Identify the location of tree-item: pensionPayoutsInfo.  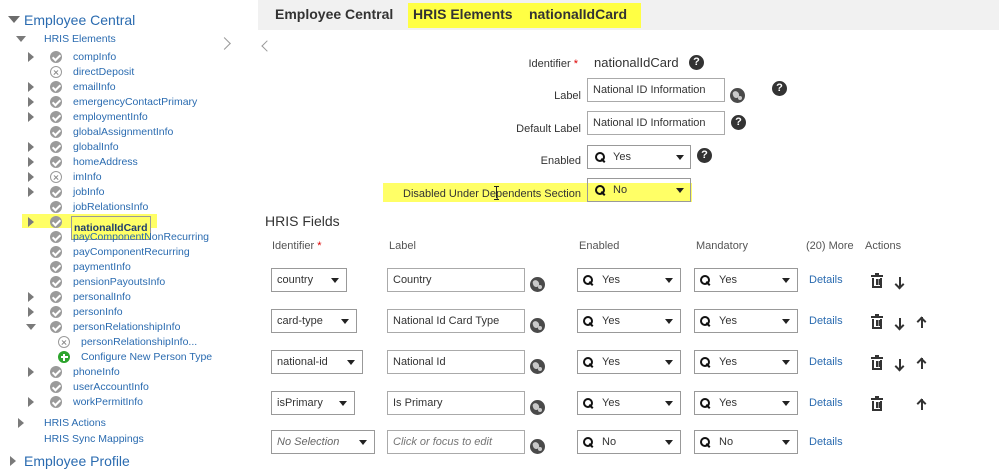
(115, 282).